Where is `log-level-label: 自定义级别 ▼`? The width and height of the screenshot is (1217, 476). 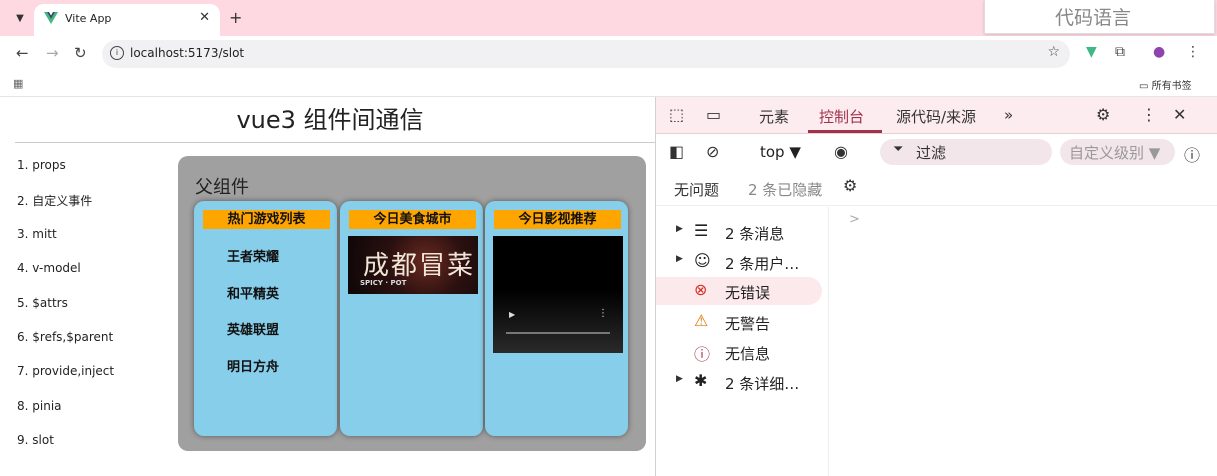
log-level-label: 自定义级别 ▼ is located at coordinates (1115, 153).